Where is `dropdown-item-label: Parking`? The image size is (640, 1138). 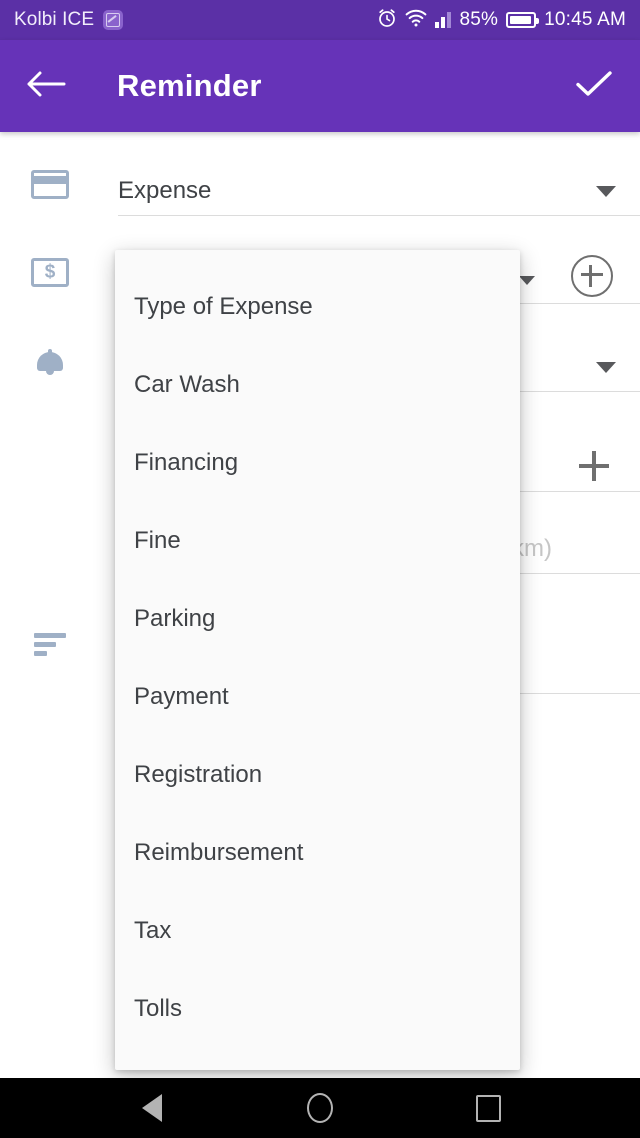 dropdown-item-label: Parking is located at coordinates (175, 618).